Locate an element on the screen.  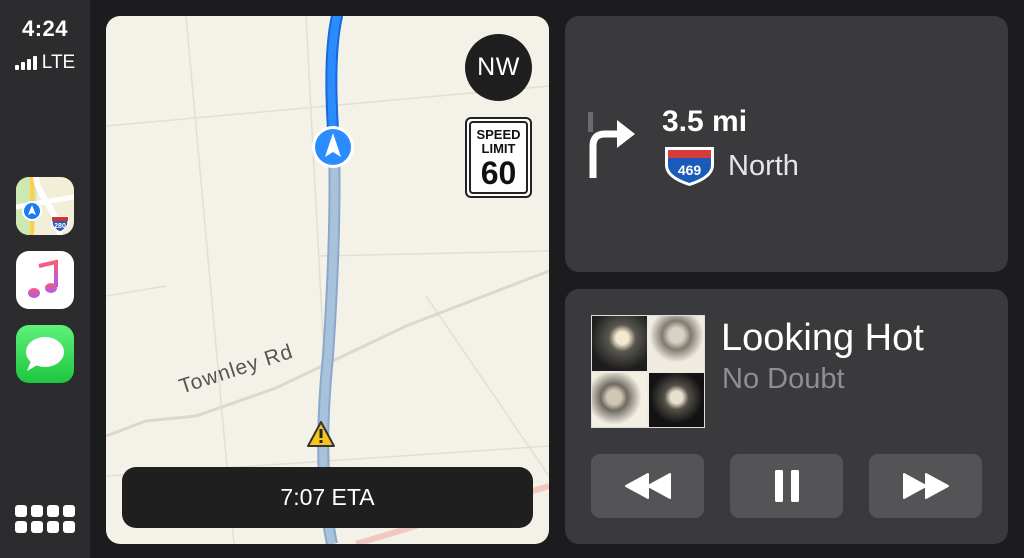
rewind-button is located at coordinates (647, 486).